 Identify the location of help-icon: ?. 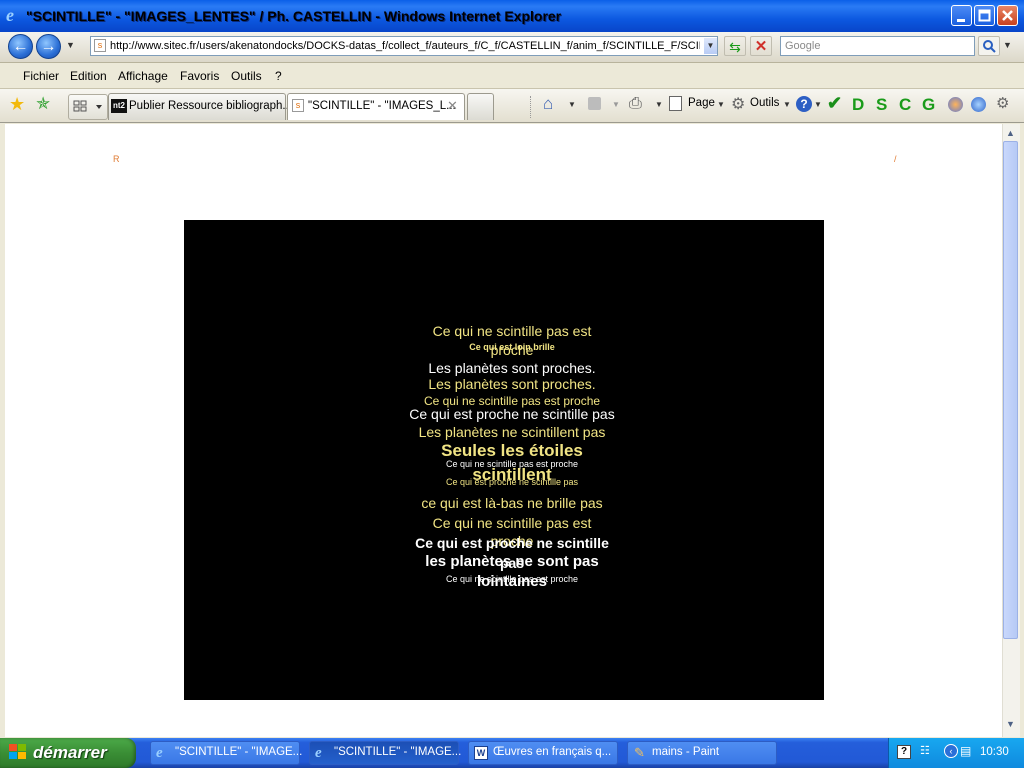
(804, 104).